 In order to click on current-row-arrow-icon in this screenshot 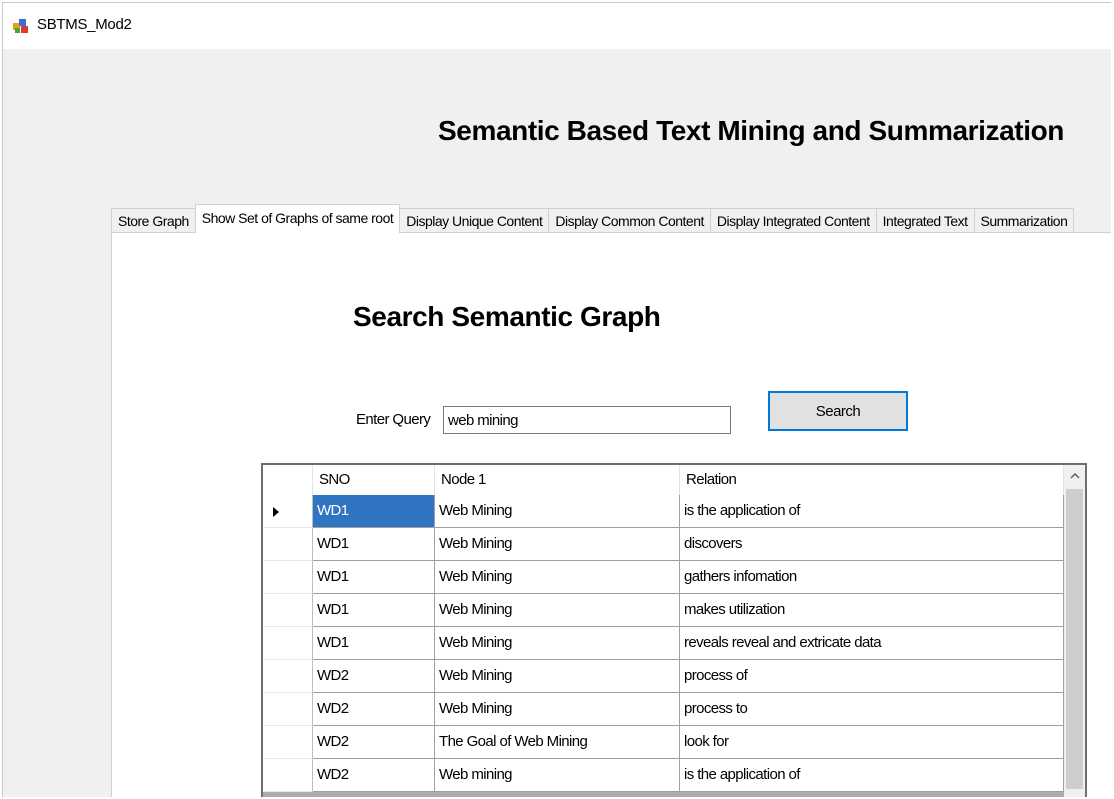, I will do `click(276, 512)`.